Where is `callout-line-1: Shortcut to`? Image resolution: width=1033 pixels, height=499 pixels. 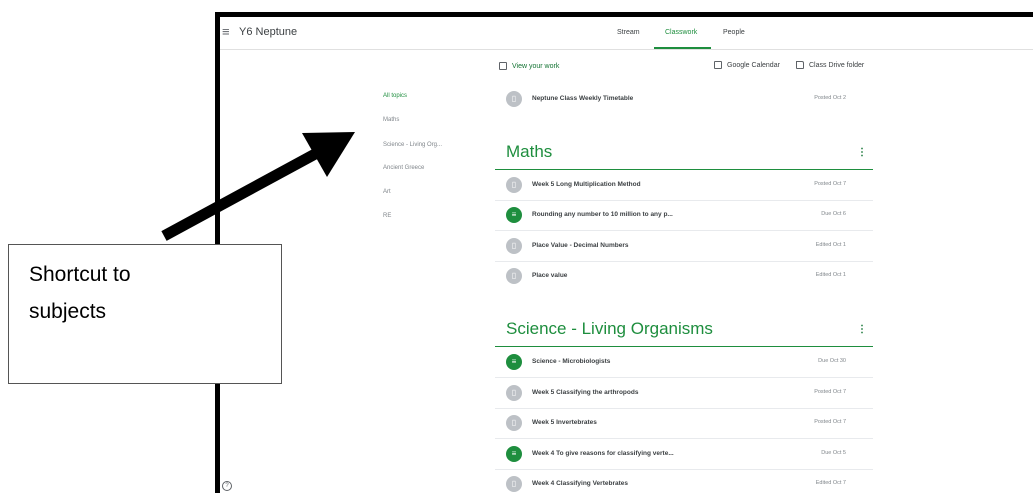
callout-line-1: Shortcut to is located at coordinates (80, 274).